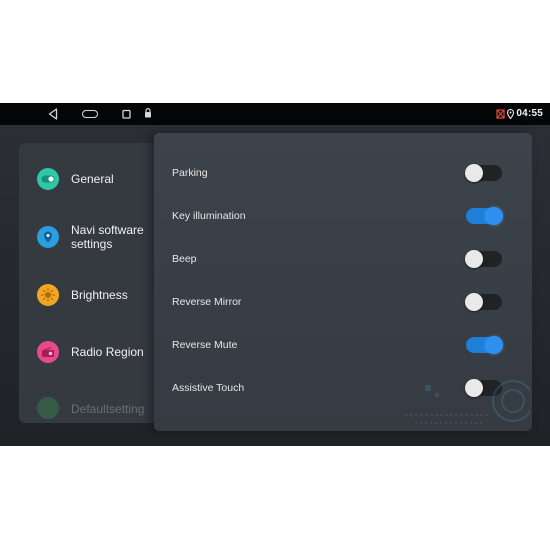  What do you see at coordinates (108, 409) in the screenshot?
I see `sidebar-item-label: Defaultsetting` at bounding box center [108, 409].